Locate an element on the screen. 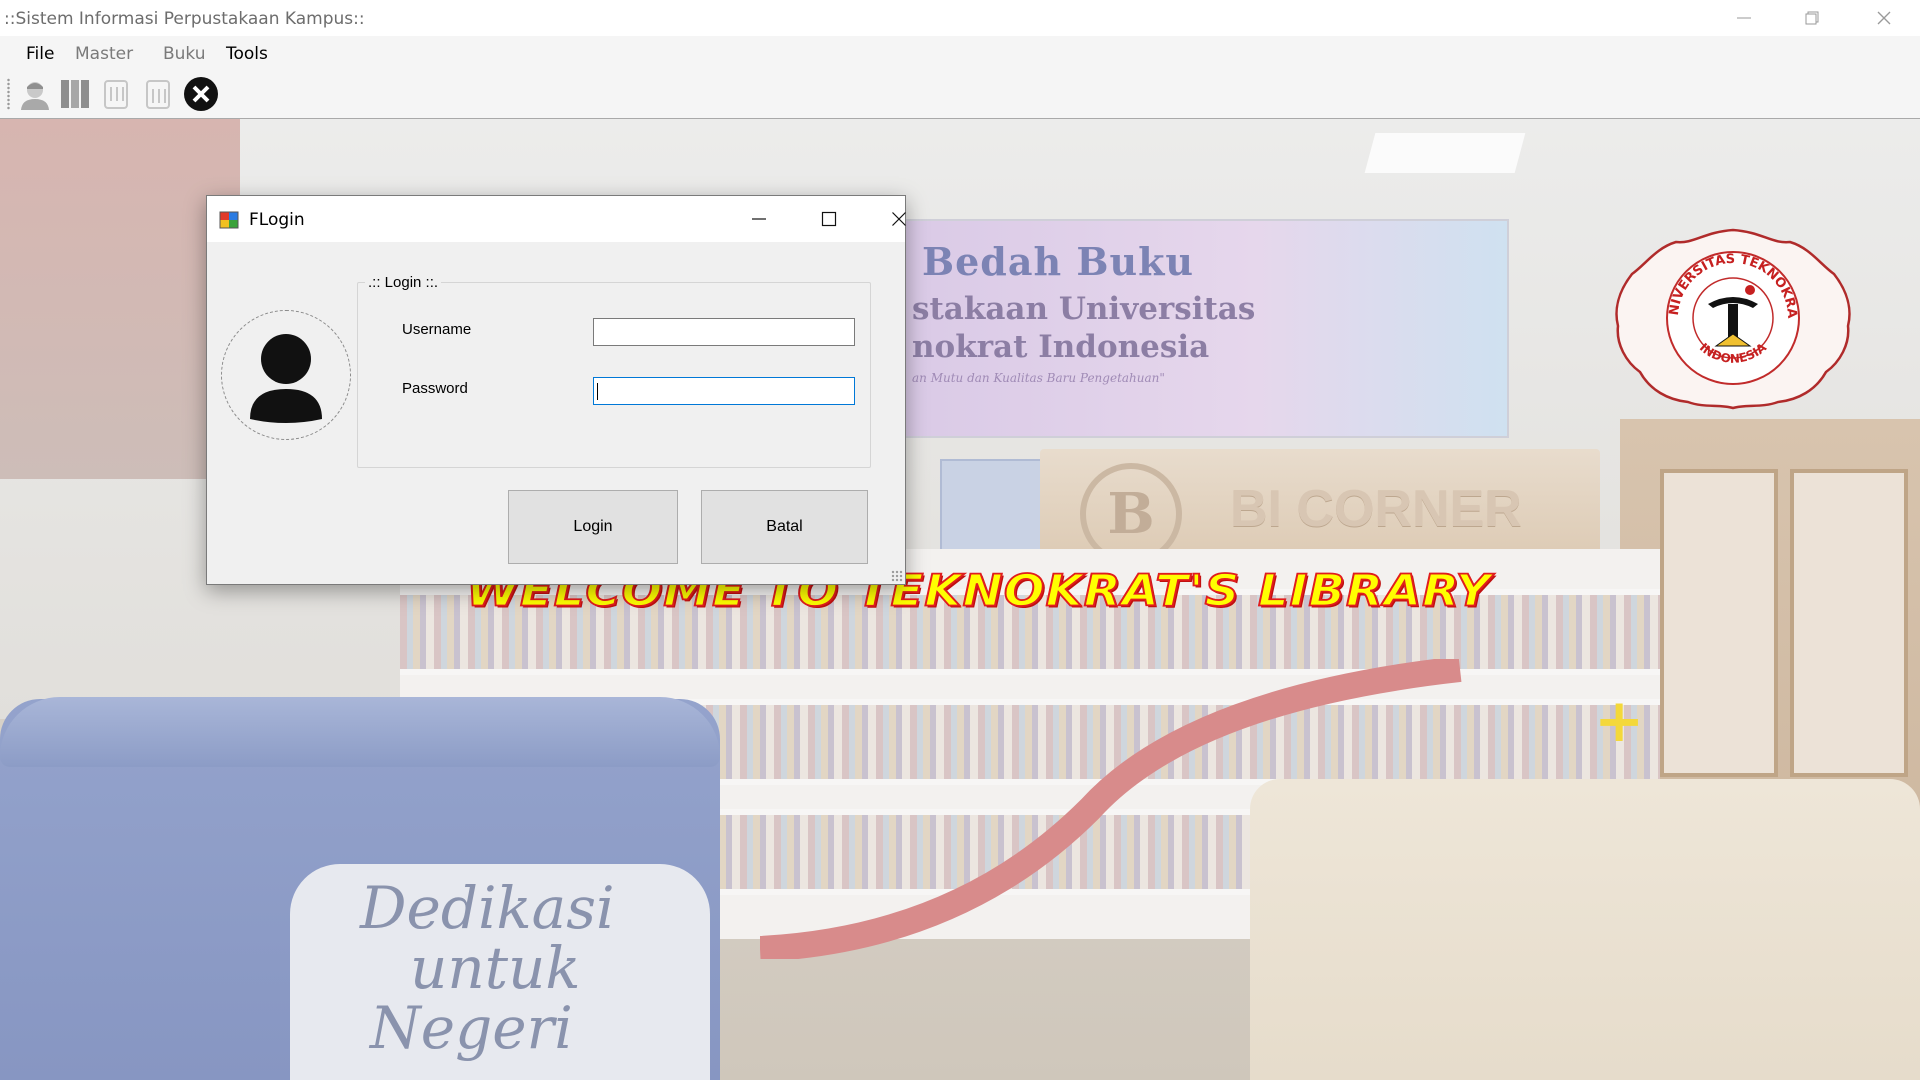 The image size is (1920, 1080). return-icon is located at coordinates (158, 94).